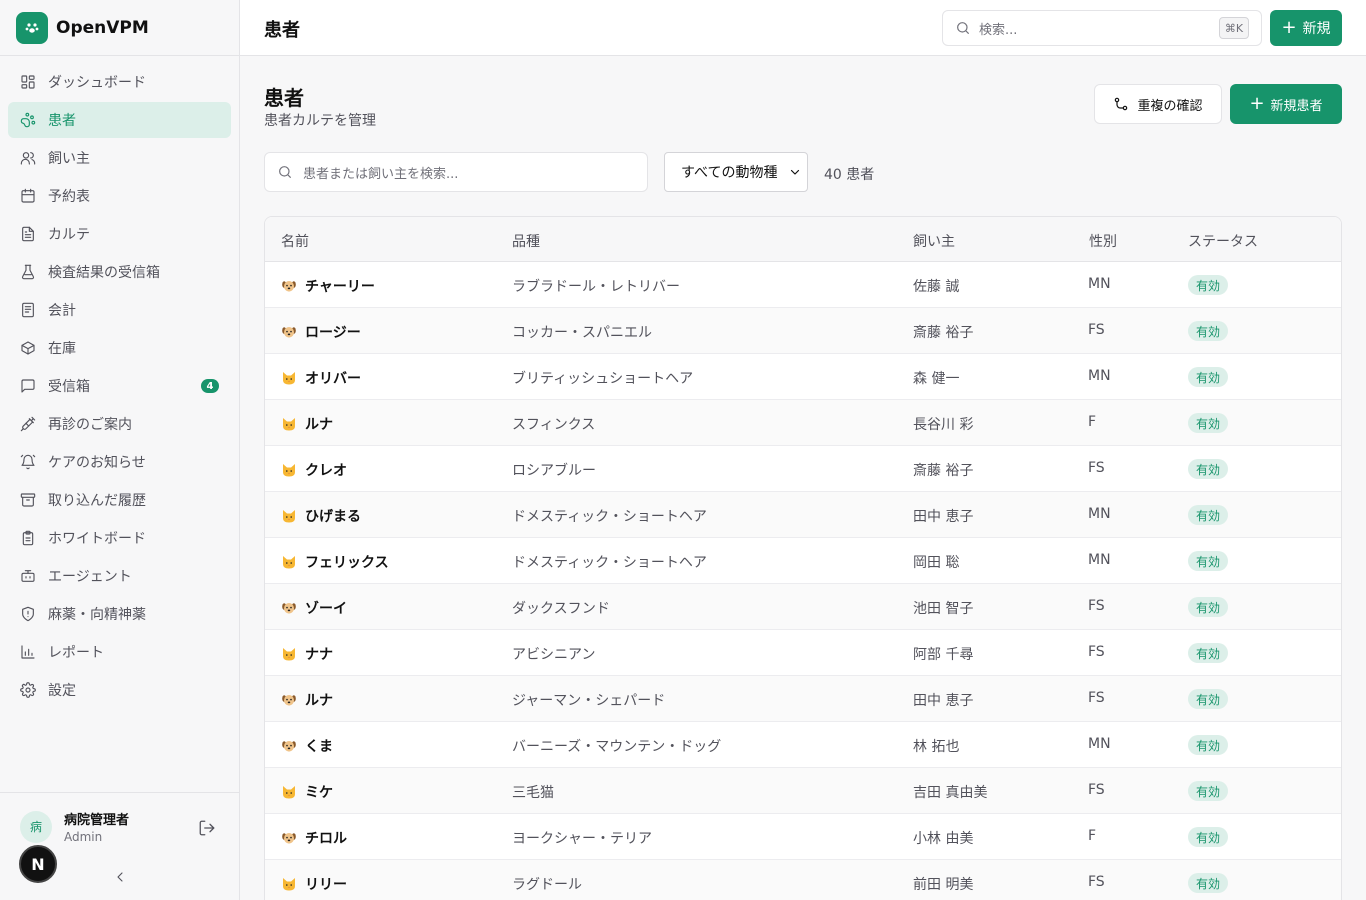  What do you see at coordinates (1234, 28) in the screenshot?
I see `shortcut-hint: ⌘K` at bounding box center [1234, 28].